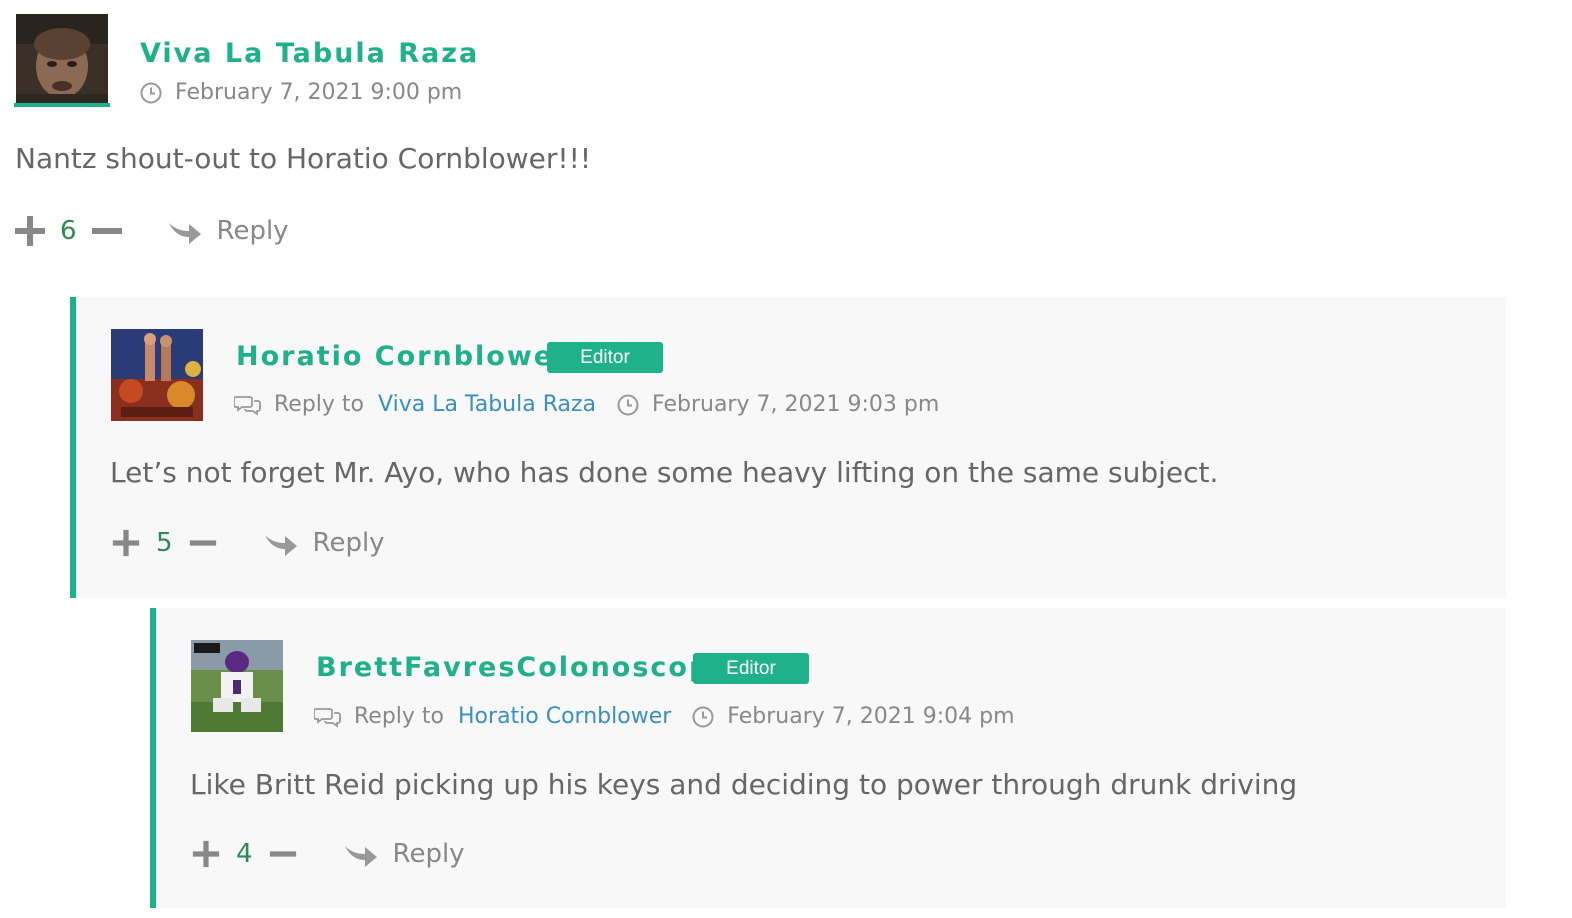 The width and height of the screenshot is (1572, 918). I want to click on avatar-underline, so click(62, 105).